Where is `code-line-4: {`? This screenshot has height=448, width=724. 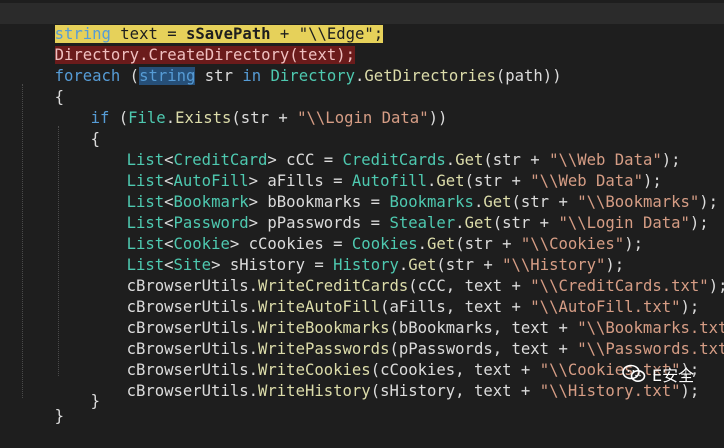 code-line-4: { is located at coordinates (362, 86).